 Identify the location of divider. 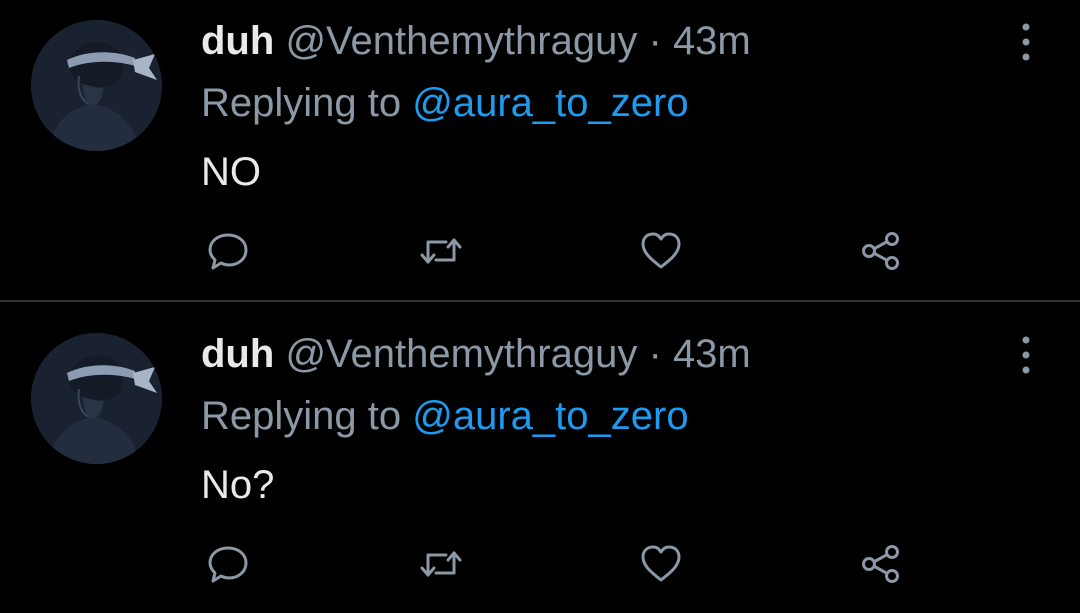
(540, 301).